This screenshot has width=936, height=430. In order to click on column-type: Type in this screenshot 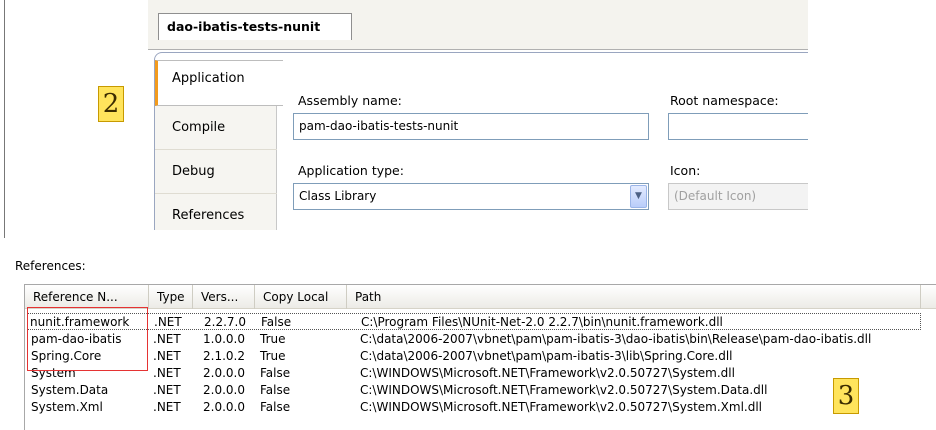, I will do `click(171, 297)`.